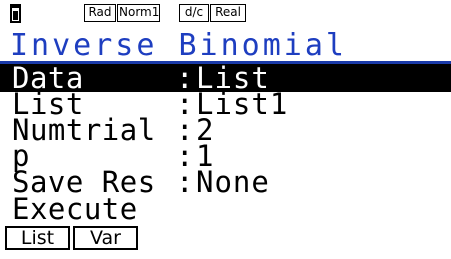  Describe the element at coordinates (233, 182) in the screenshot. I see `setting-value: None` at that location.